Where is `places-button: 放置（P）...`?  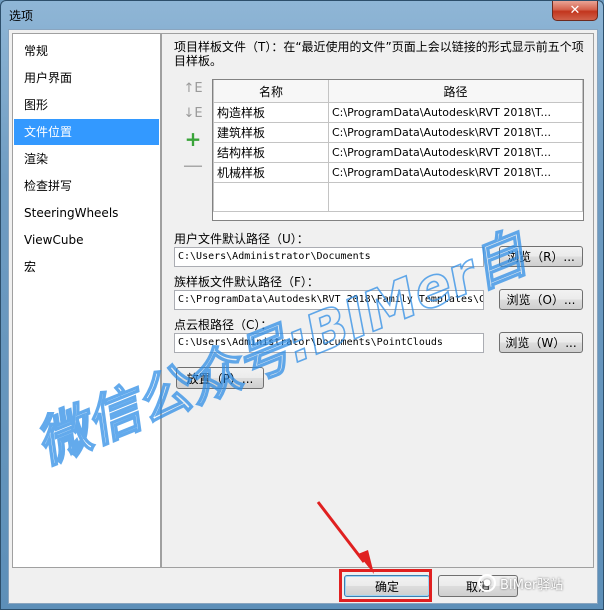
places-button: 放置（P）... is located at coordinates (220, 378).